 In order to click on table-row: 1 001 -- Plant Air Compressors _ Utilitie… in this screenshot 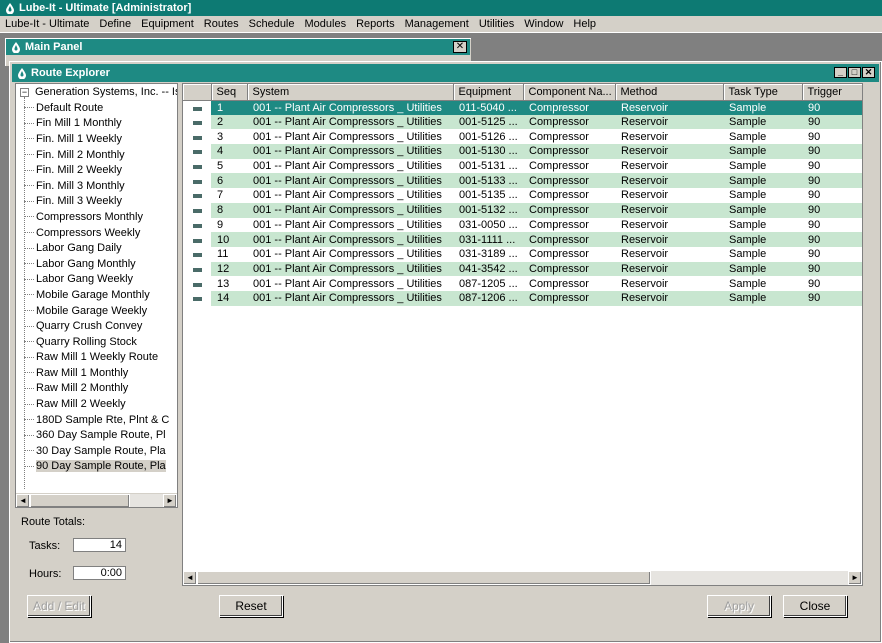, I will do `click(522, 107)`.